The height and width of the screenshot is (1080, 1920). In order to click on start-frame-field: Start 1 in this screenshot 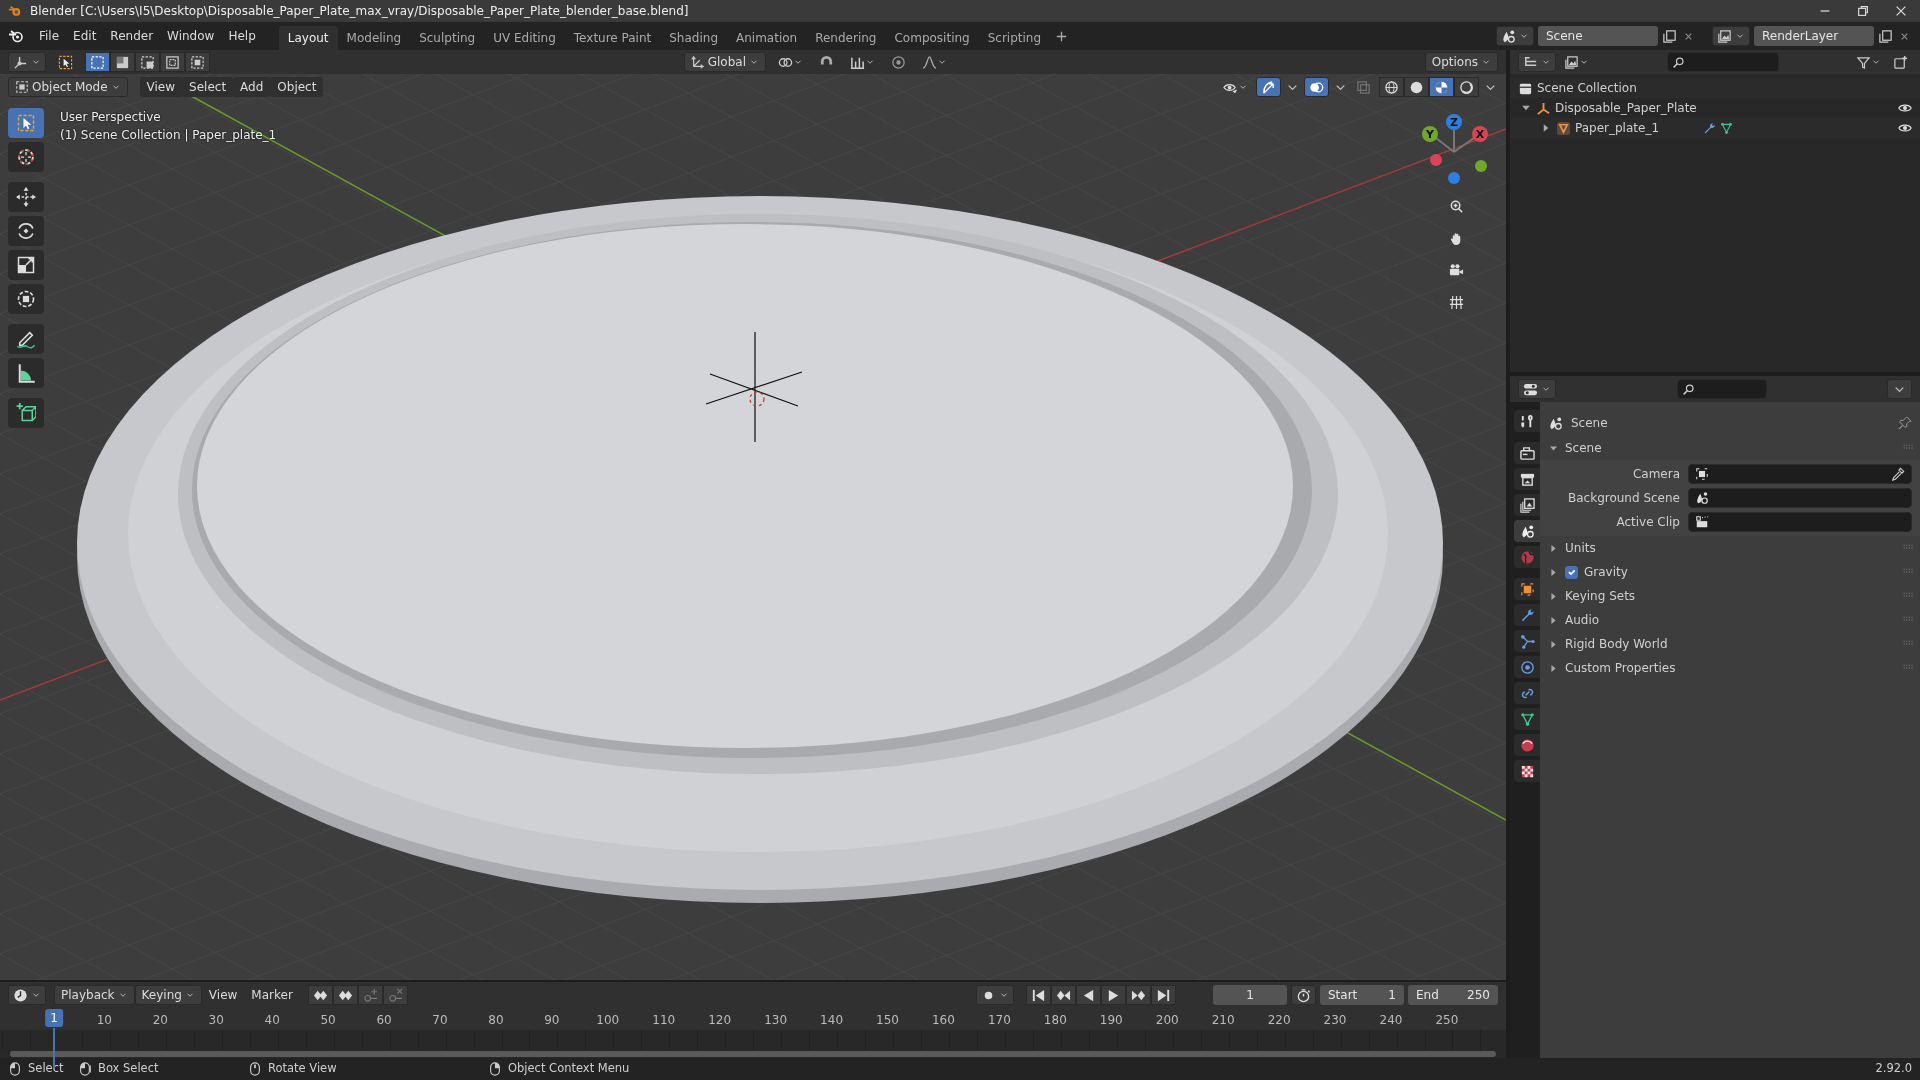, I will do `click(1362, 995)`.